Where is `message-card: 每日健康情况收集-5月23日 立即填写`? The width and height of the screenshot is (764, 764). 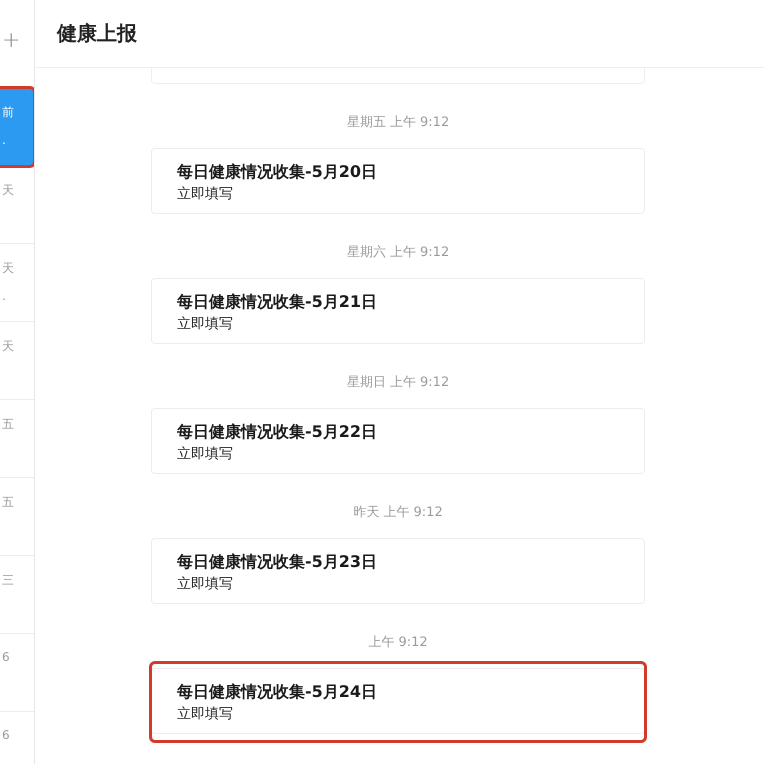
message-card: 每日健康情况收集-5月23日 立即填写 is located at coordinates (398, 571).